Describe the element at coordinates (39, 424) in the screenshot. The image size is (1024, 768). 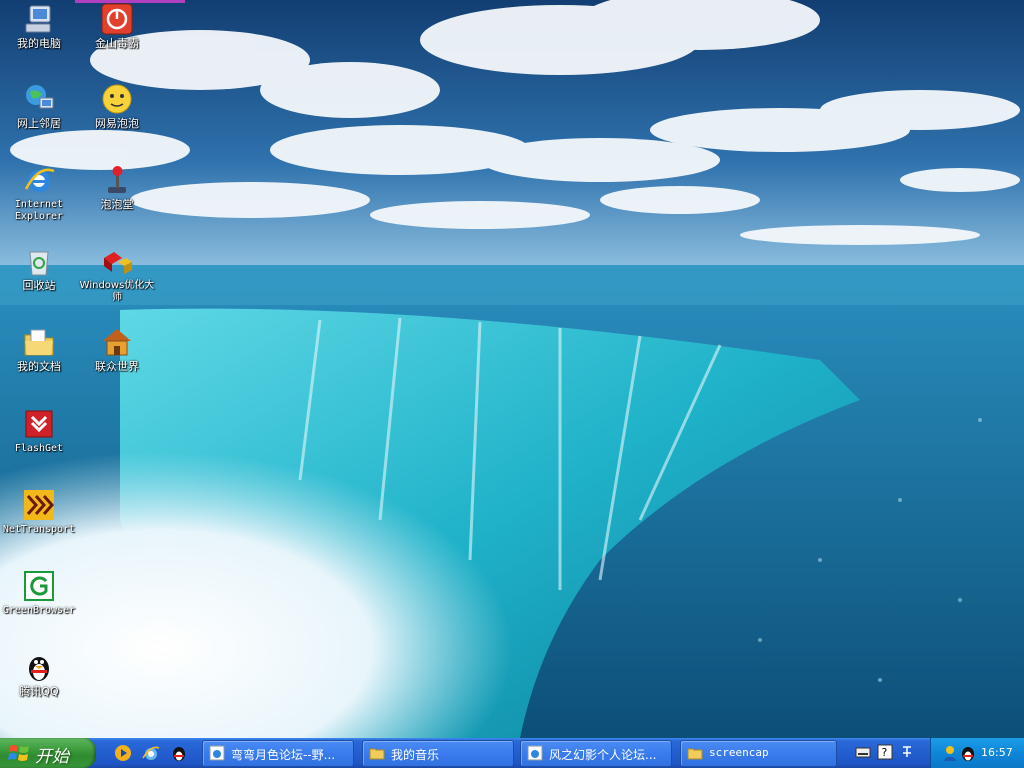
I see `flashget-icon` at that location.